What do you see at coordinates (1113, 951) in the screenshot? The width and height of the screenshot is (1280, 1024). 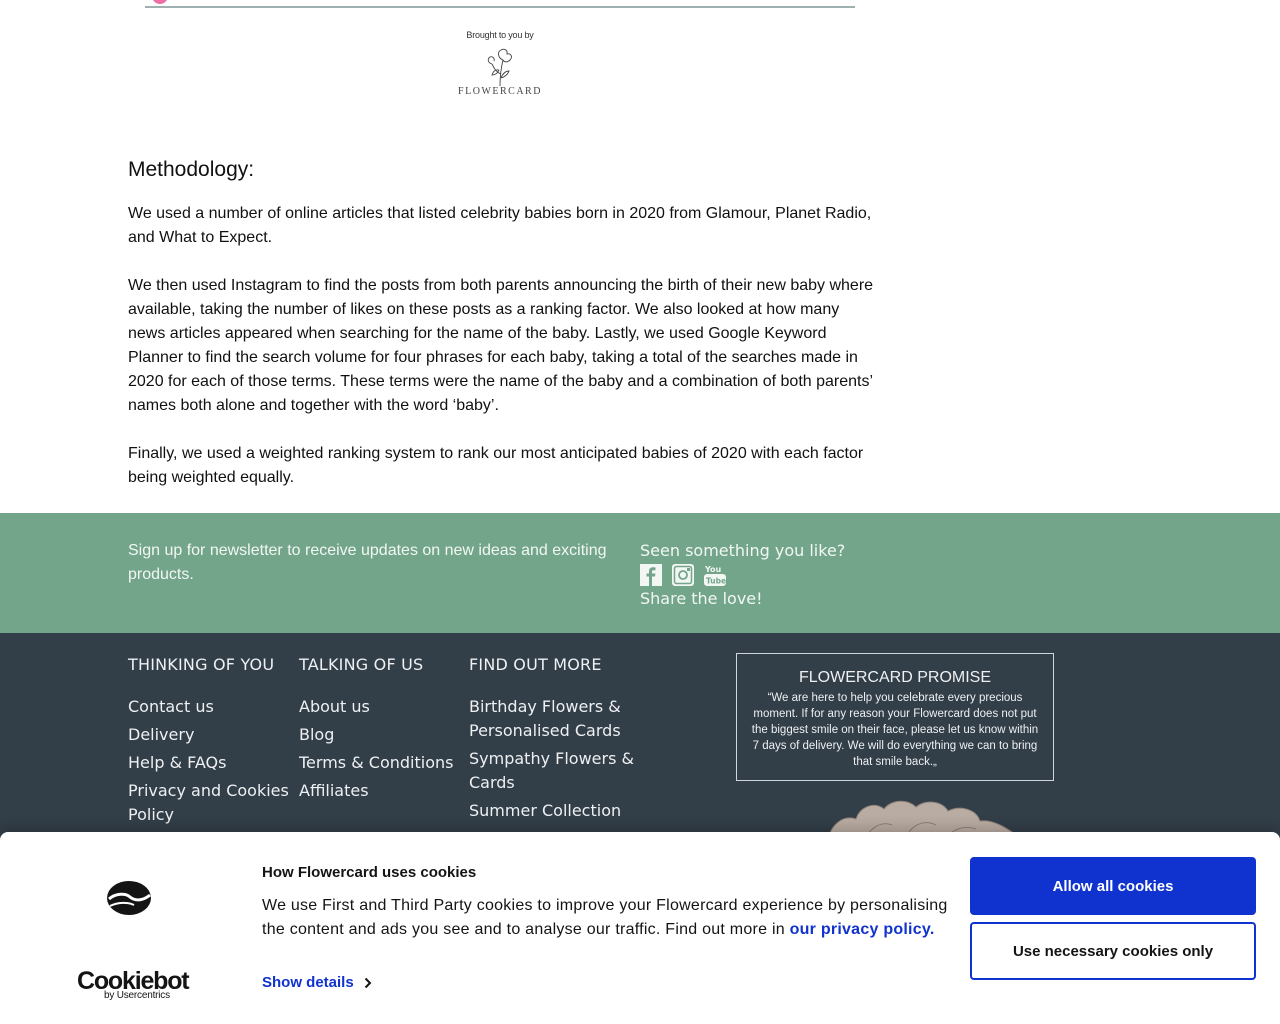 I see `necessary-cookies-only-button: Use necessary cookies only` at bounding box center [1113, 951].